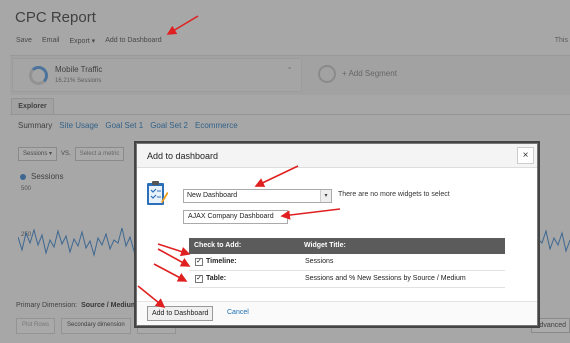 Image resolution: width=570 pixels, height=343 pixels. What do you see at coordinates (238, 312) in the screenshot?
I see `cancel-link: Cancel` at bounding box center [238, 312].